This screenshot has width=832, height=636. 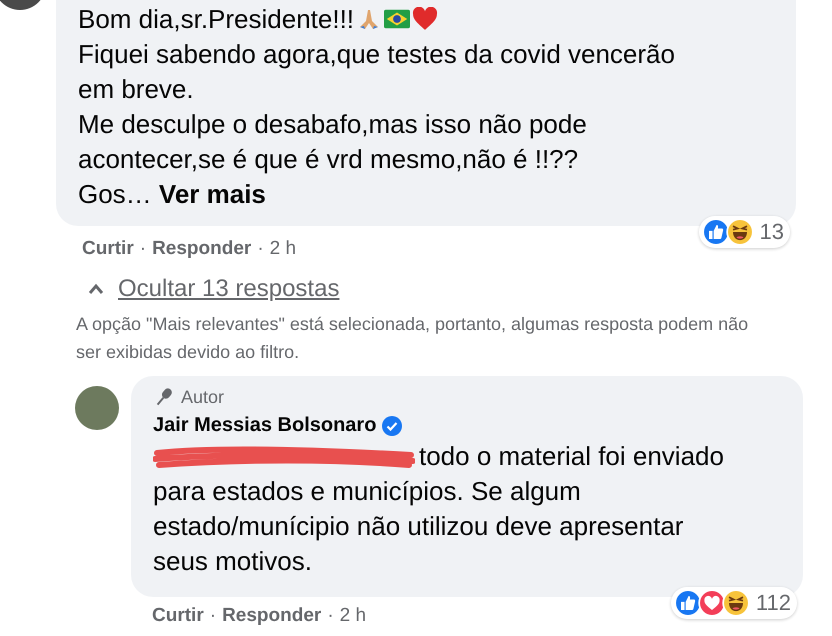 I want to click on author-label: Autor, so click(x=202, y=397).